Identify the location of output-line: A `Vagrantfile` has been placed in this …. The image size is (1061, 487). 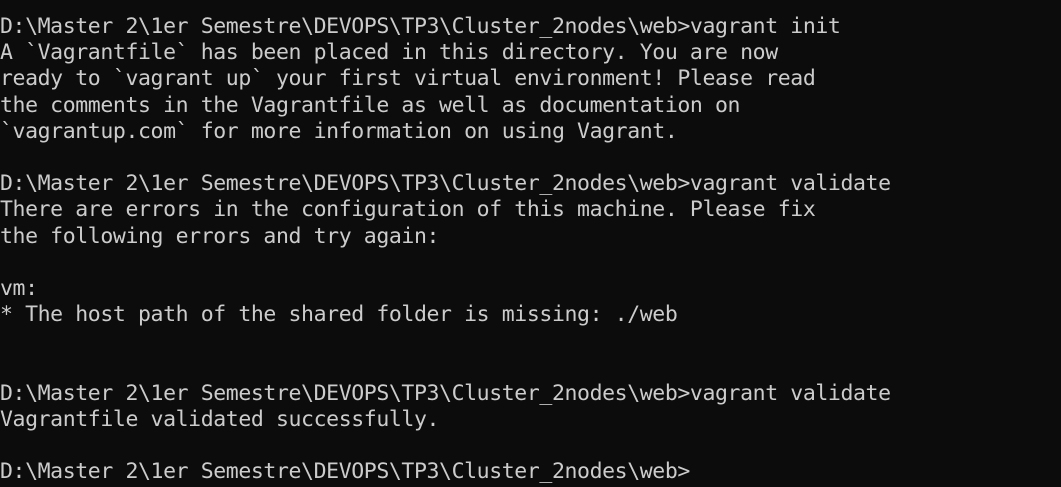
(389, 53).